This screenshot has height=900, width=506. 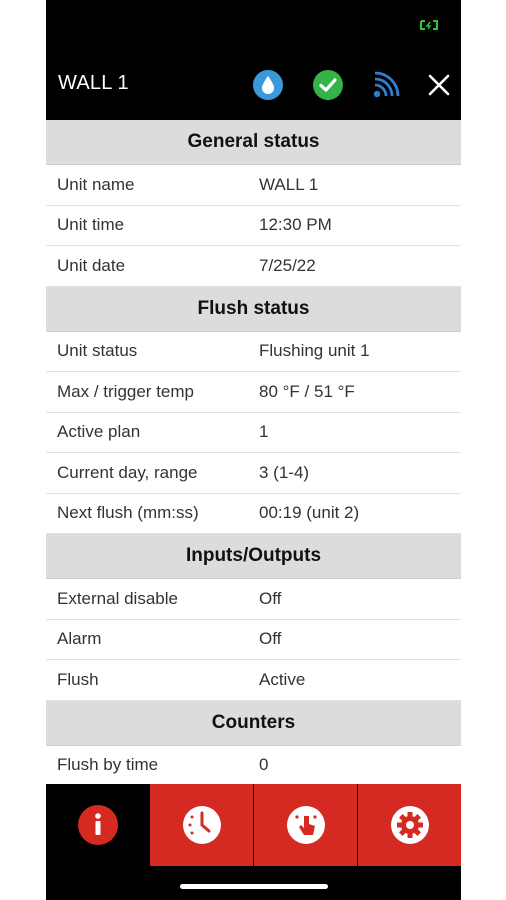 I want to click on row-value: 3 (1-4), so click(x=284, y=472).